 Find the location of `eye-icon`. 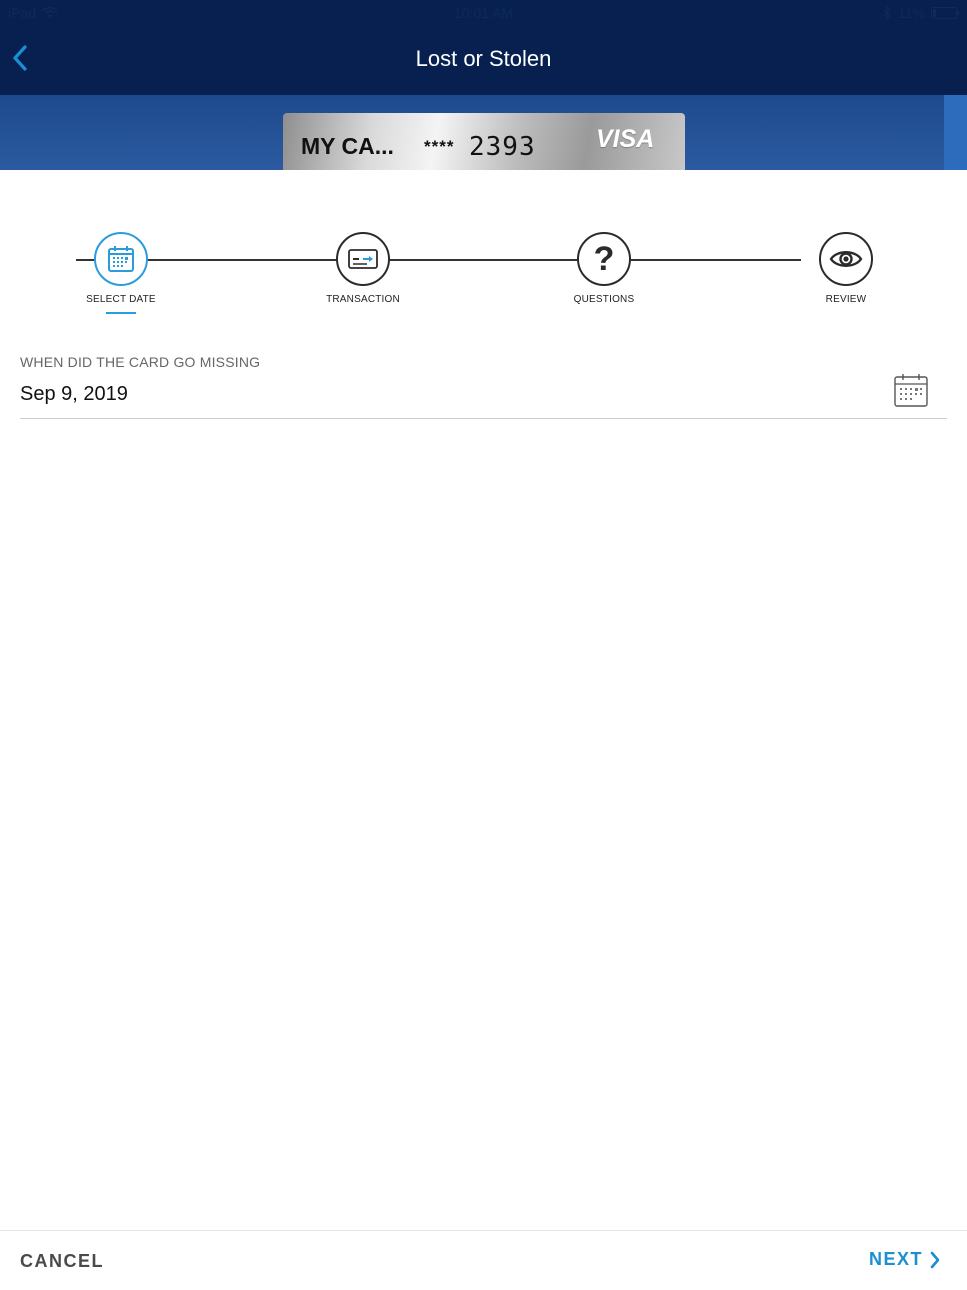

eye-icon is located at coordinates (846, 259).